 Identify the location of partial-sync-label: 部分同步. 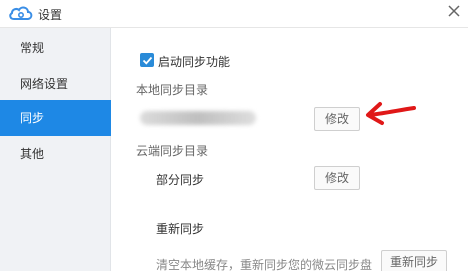
(180, 180).